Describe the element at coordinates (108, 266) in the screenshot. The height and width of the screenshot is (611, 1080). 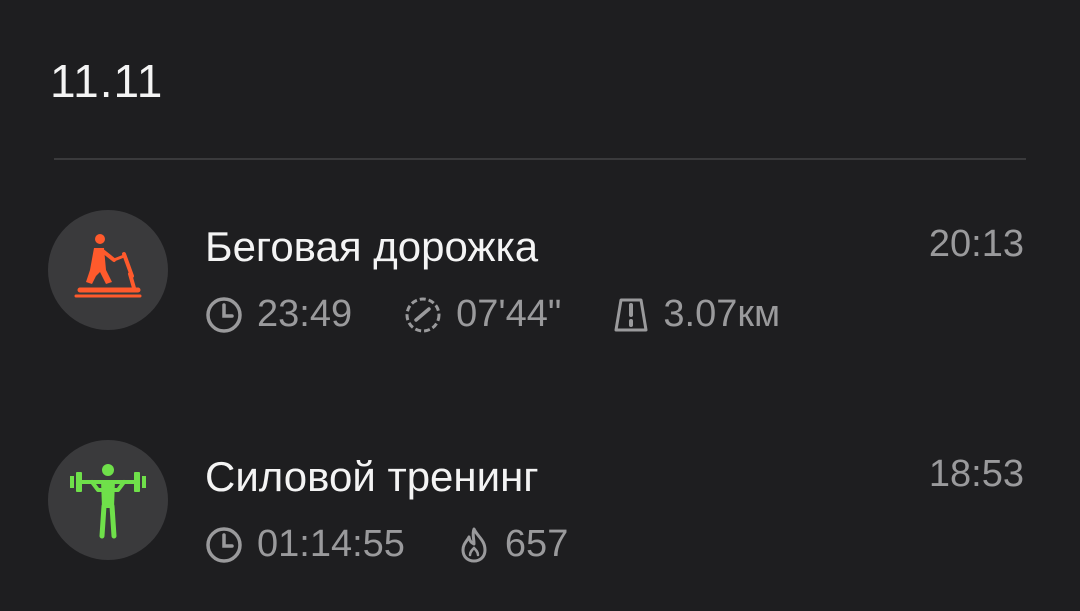
I see `treadmill-icon` at that location.